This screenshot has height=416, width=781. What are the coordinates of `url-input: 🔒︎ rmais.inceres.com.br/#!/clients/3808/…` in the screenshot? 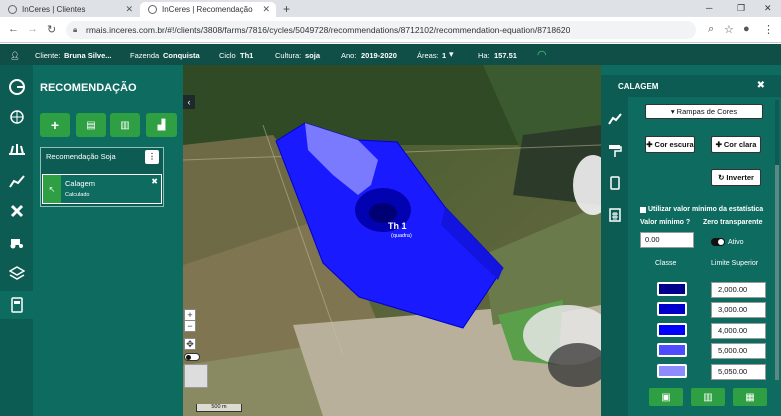 It's located at (381, 30).